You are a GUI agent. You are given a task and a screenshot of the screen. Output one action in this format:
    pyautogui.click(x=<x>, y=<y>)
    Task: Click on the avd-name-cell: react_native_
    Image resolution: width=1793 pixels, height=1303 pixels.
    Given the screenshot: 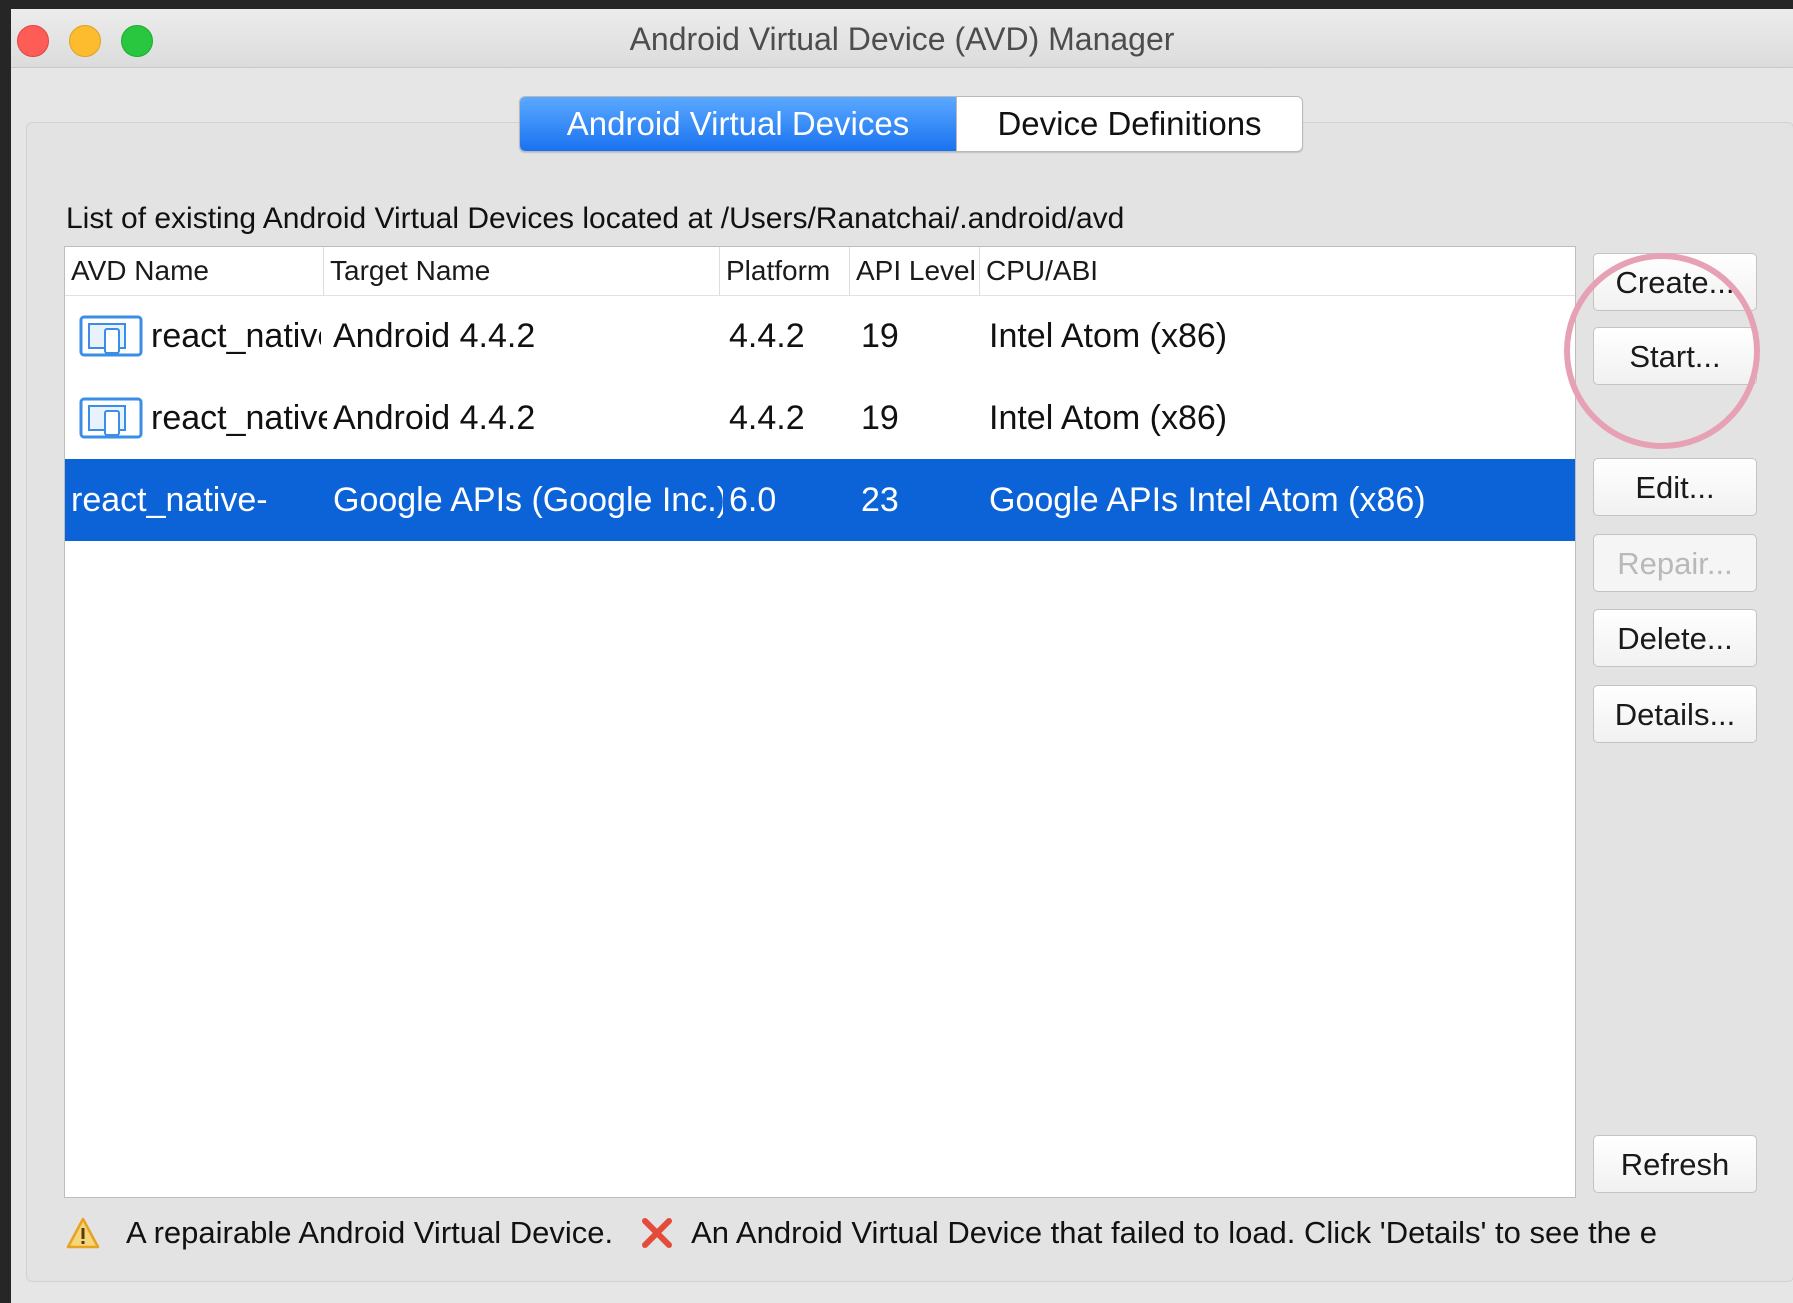 What is the action you would take?
    pyautogui.click(x=239, y=418)
    